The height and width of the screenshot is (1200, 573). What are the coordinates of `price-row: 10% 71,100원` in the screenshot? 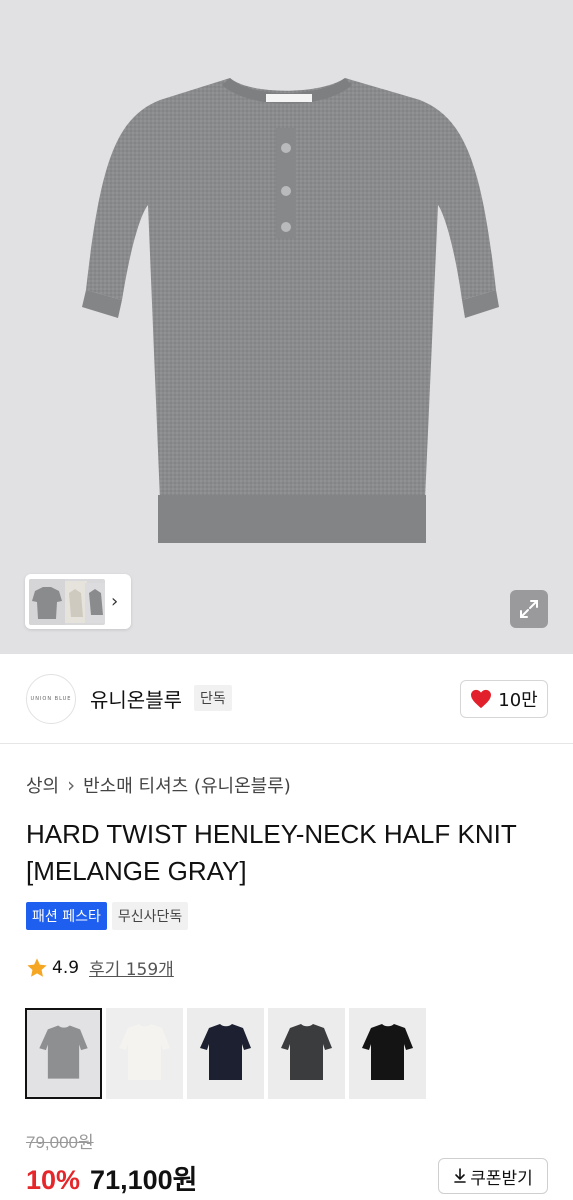 It's located at (111, 1177).